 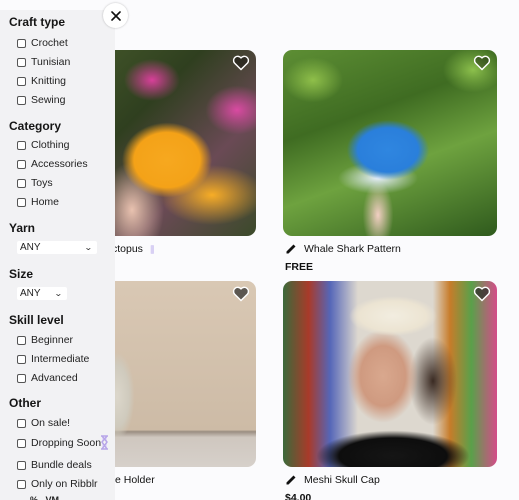 I want to click on filter-option-only-on-ribblr: Only on Ribblr, so click(x=57, y=484).